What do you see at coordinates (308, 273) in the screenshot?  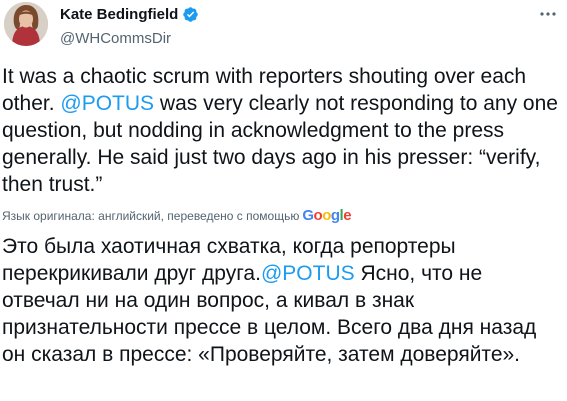 I see `translated-mention-link: @POTUS` at bounding box center [308, 273].